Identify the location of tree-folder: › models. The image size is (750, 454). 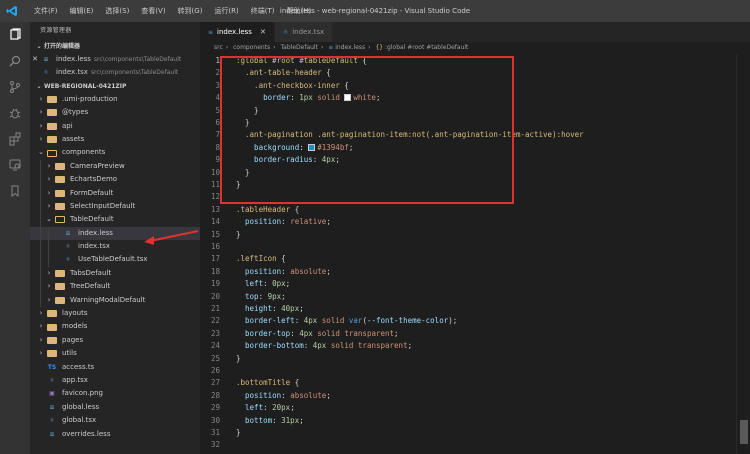
(115, 326).